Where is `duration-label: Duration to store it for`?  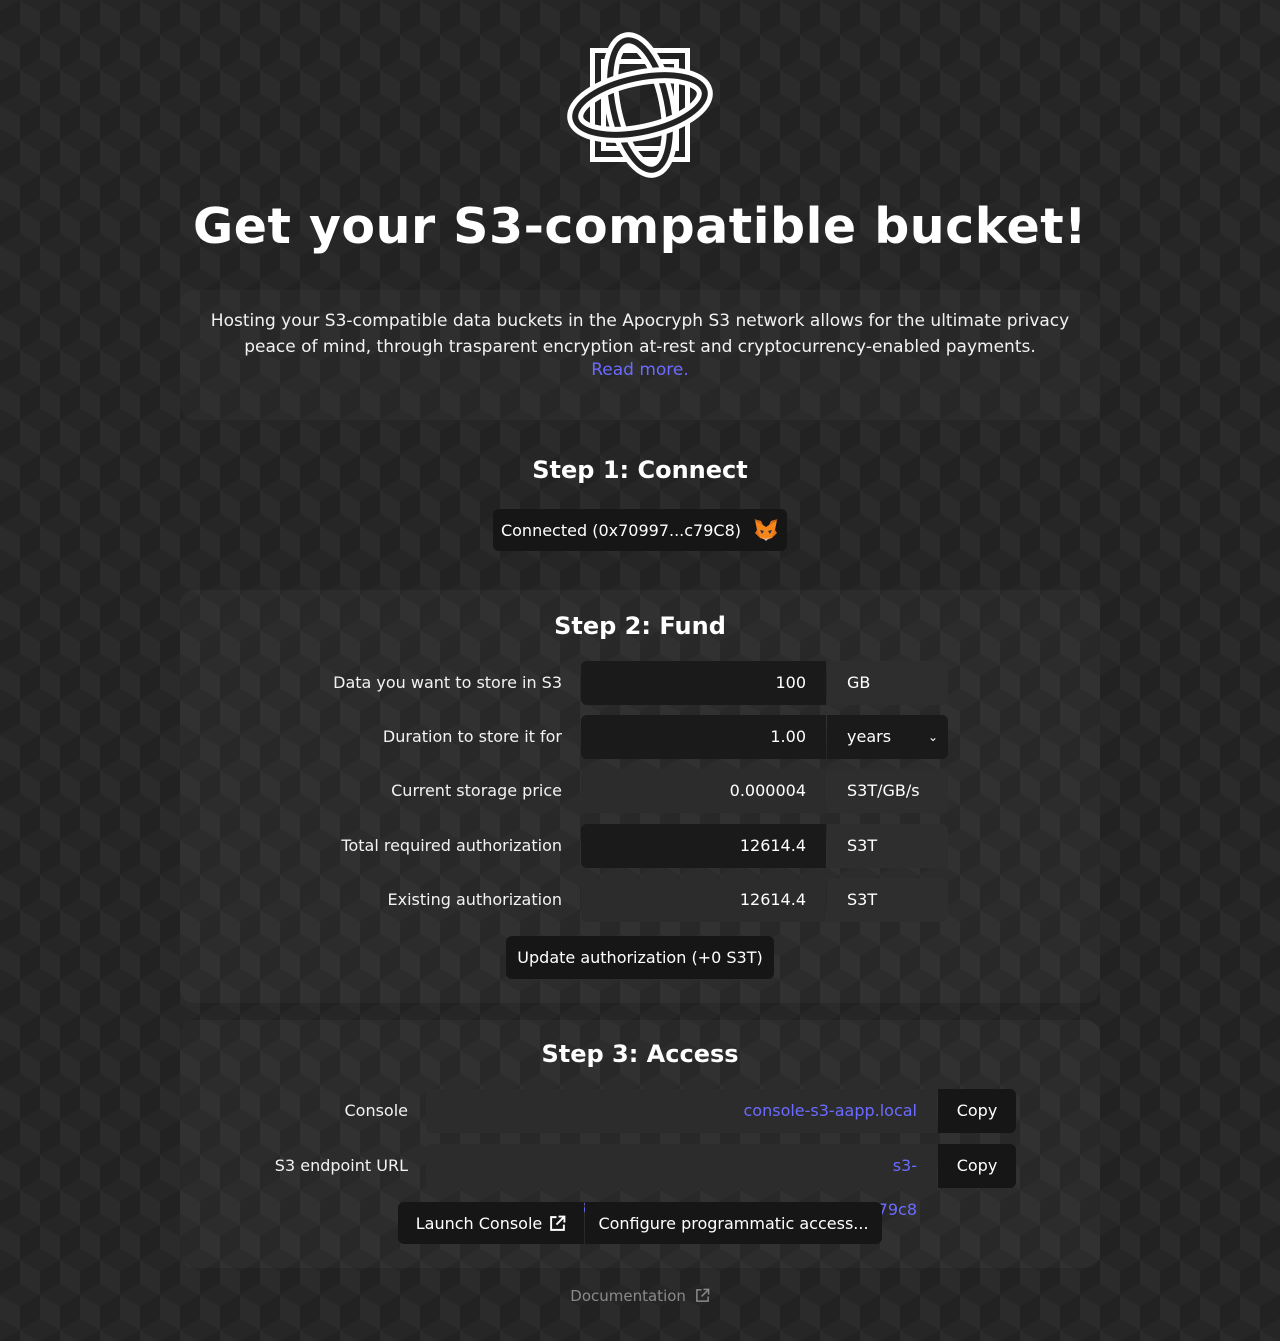 duration-label: Duration to store it for is located at coordinates (472, 736).